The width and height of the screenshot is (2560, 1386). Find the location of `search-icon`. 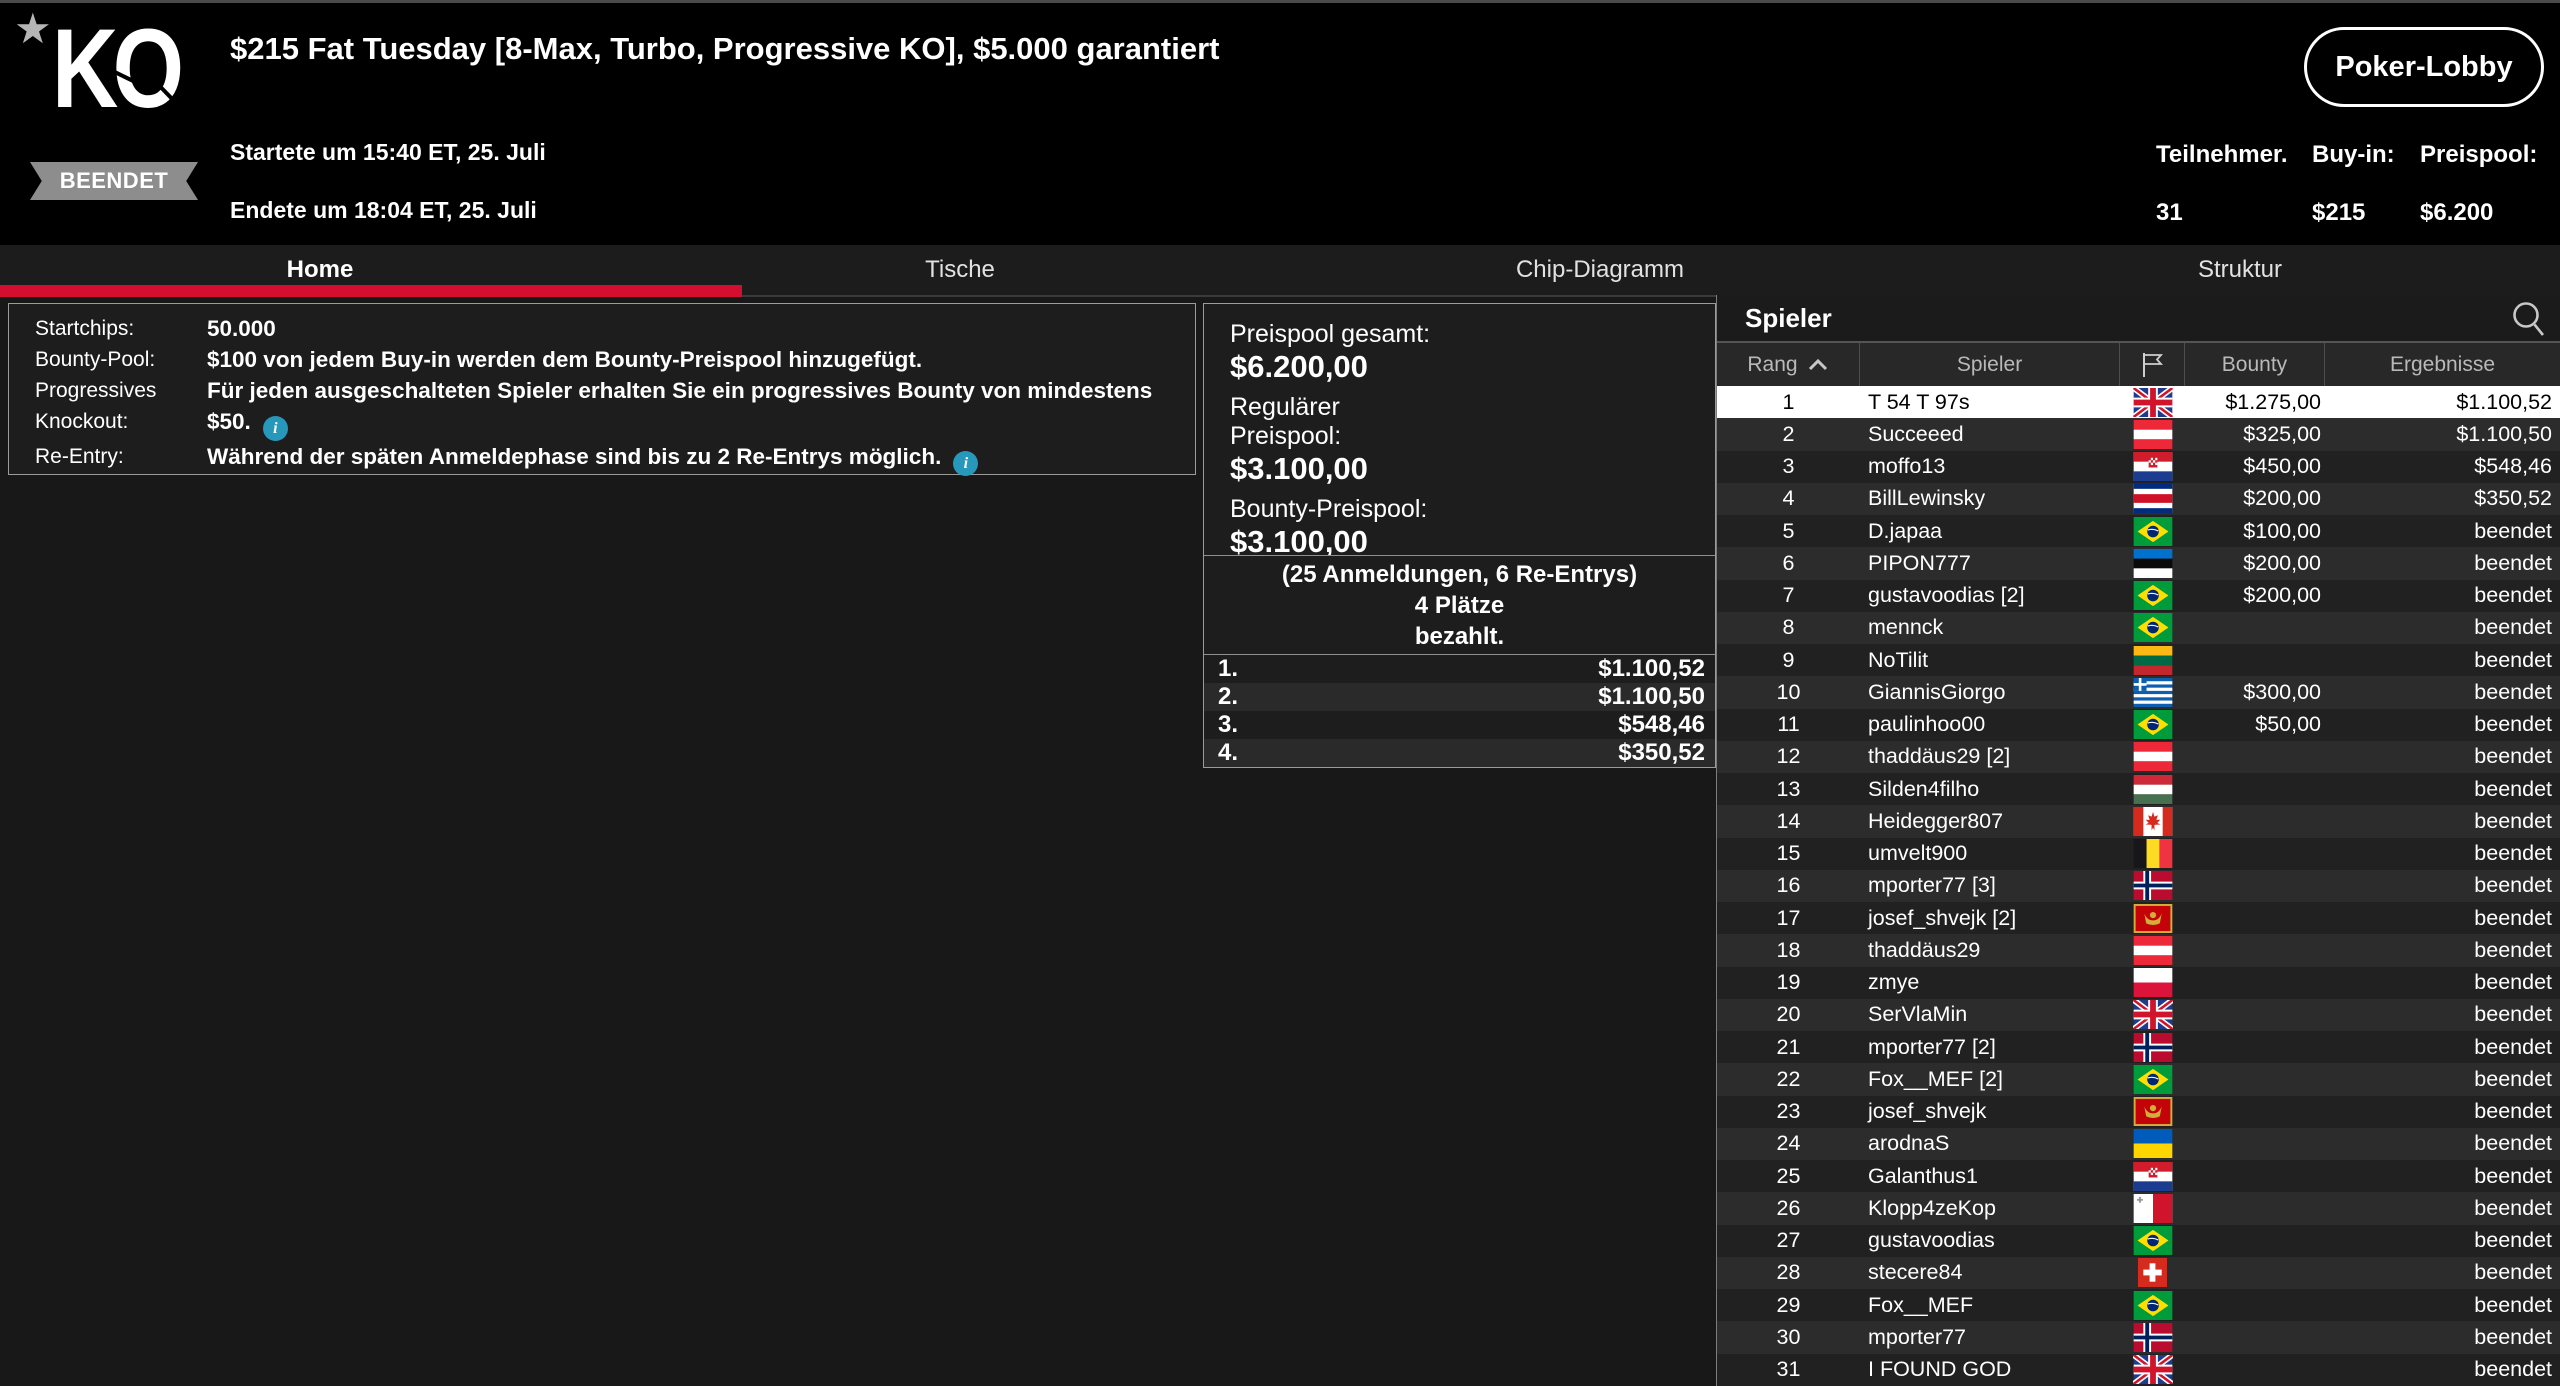

search-icon is located at coordinates (2529, 323).